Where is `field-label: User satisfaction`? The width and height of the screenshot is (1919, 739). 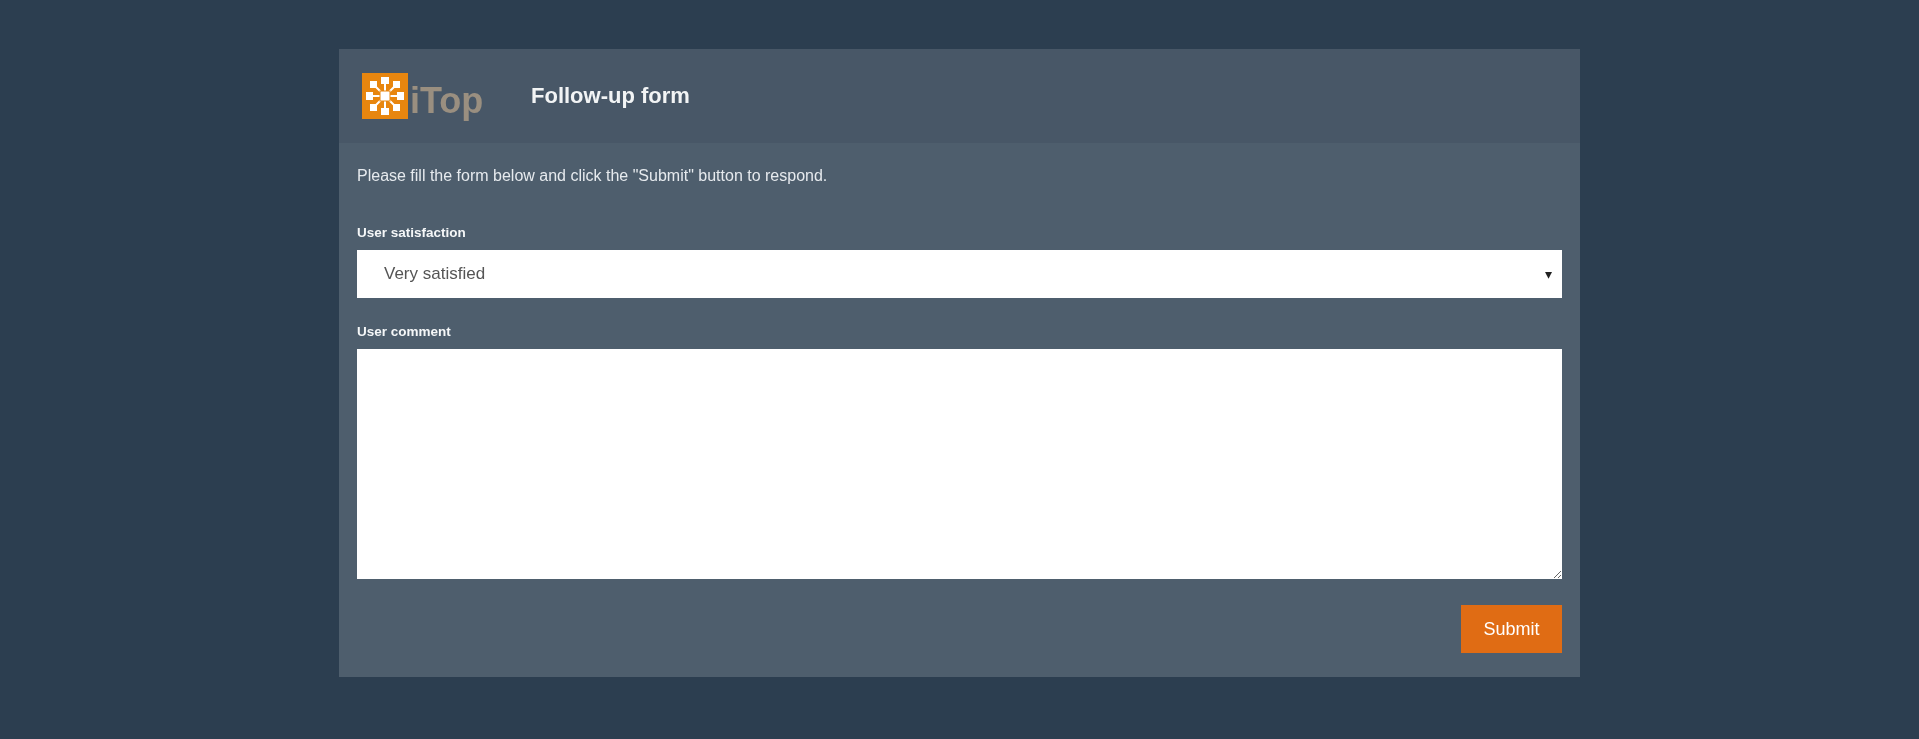 field-label: User satisfaction is located at coordinates (412, 232).